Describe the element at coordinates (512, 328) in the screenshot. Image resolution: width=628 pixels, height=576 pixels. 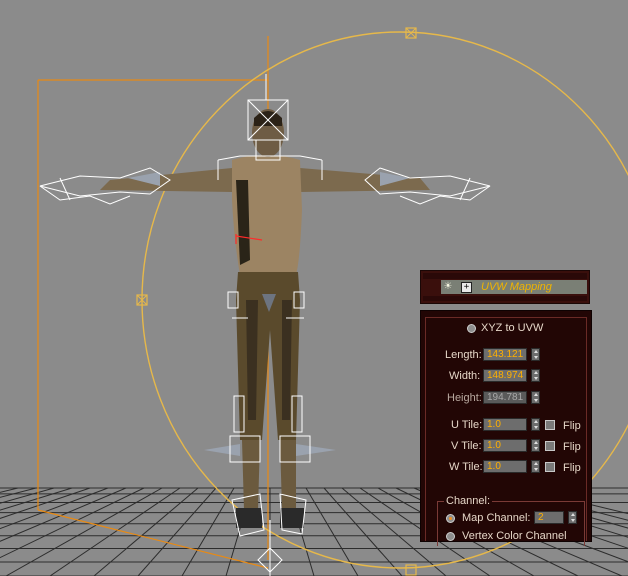
I see `xyz-to-uvw-label: XYZ to UVW` at that location.